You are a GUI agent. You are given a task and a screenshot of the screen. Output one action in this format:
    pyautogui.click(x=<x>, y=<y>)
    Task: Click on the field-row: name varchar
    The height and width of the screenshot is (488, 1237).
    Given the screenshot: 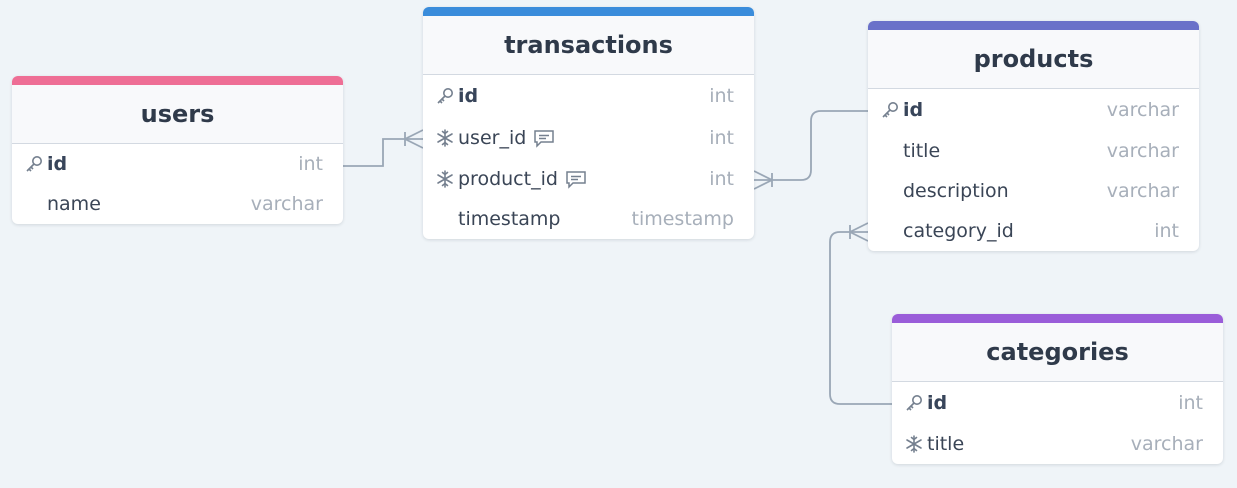 What is the action you would take?
    pyautogui.click(x=177, y=204)
    